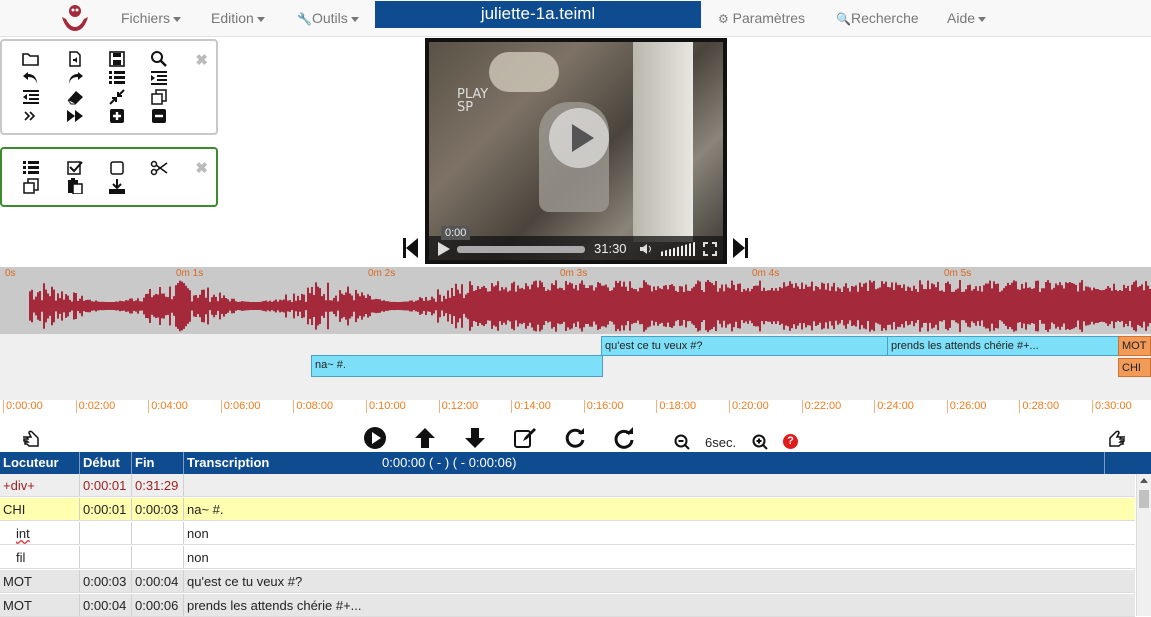 The image size is (1151, 617). Describe the element at coordinates (40, 533) in the screenshot. I see `tier-name-cell: int` at that location.